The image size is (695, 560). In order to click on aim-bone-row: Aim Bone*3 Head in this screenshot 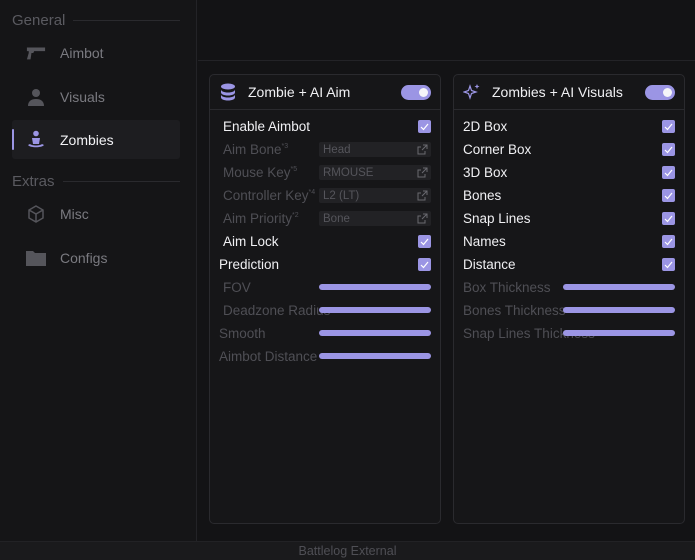, I will do `click(325, 149)`.